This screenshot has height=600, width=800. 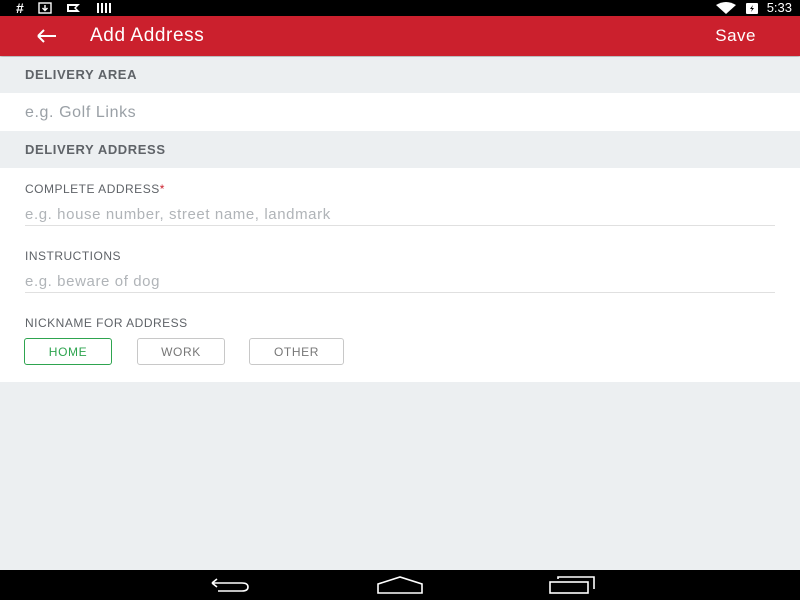 I want to click on nickname-options: HOME WORK OTHER, so click(x=400, y=352).